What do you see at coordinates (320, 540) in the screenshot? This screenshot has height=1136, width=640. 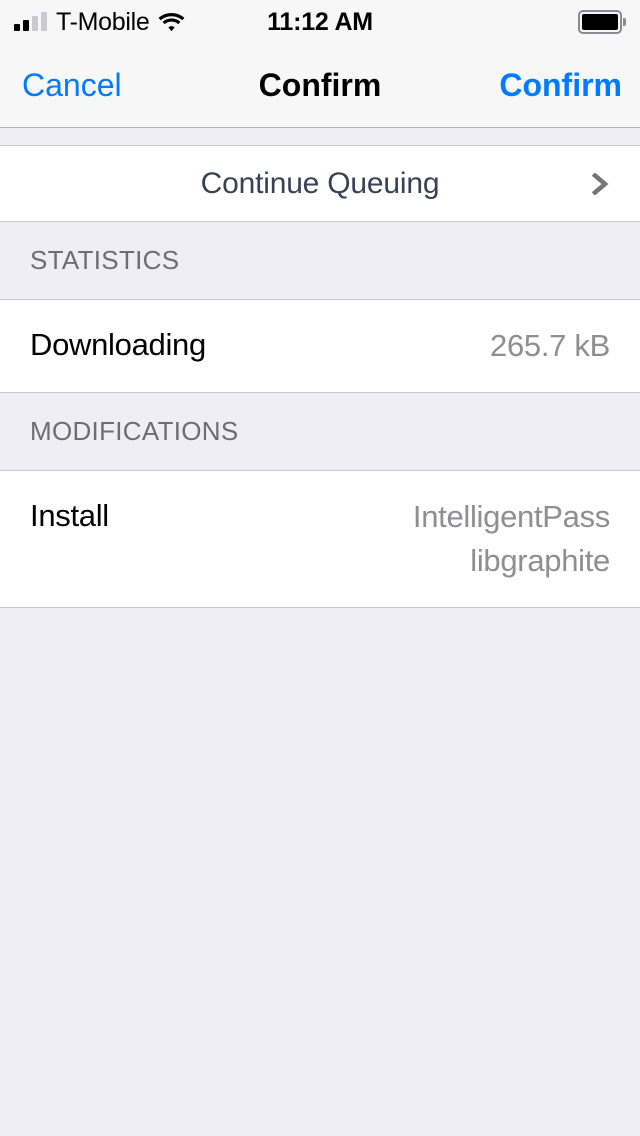 I see `table-row: Install IntelligentPass libgraphite` at bounding box center [320, 540].